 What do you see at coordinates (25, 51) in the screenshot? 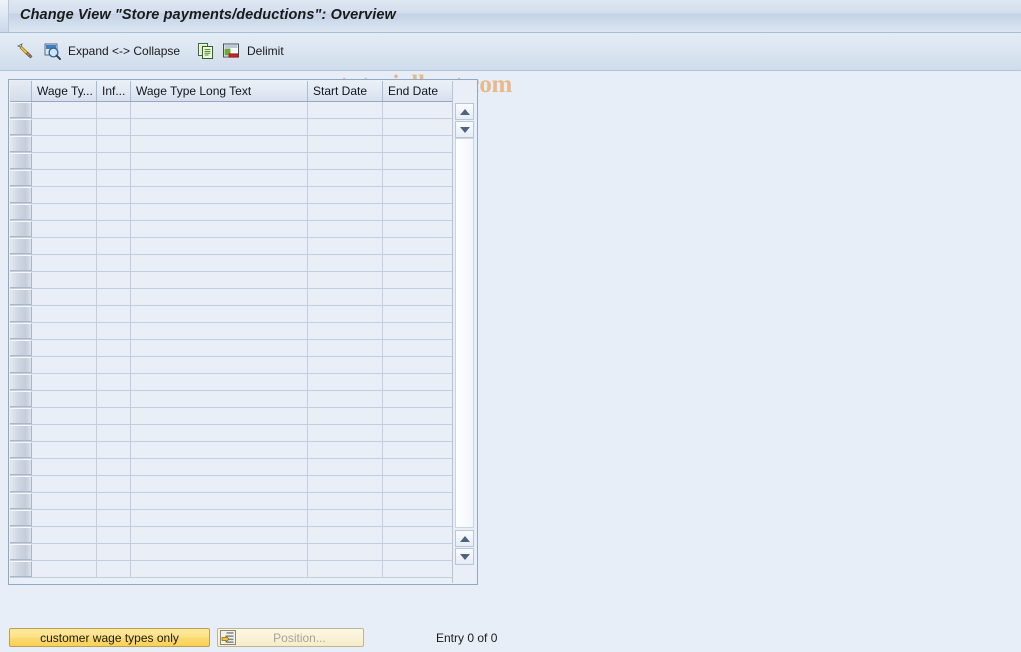
I see `display-change-icon` at bounding box center [25, 51].